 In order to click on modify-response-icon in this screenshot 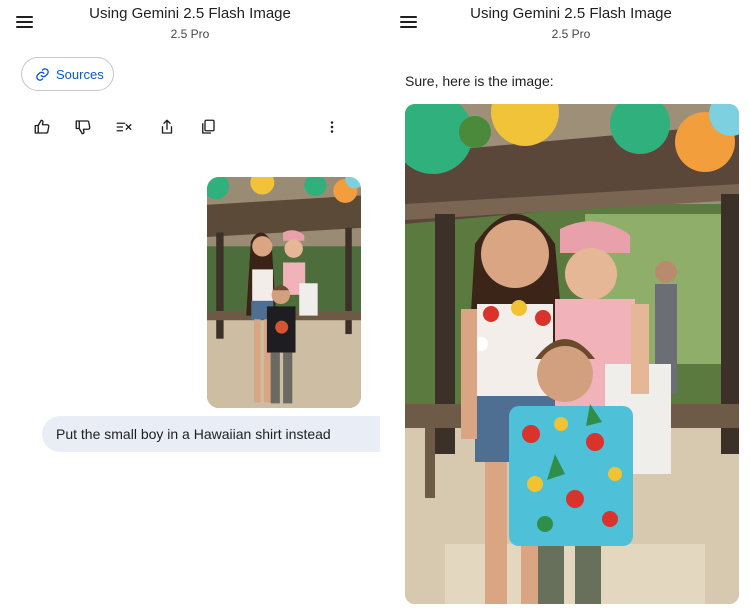, I will do `click(124, 127)`.